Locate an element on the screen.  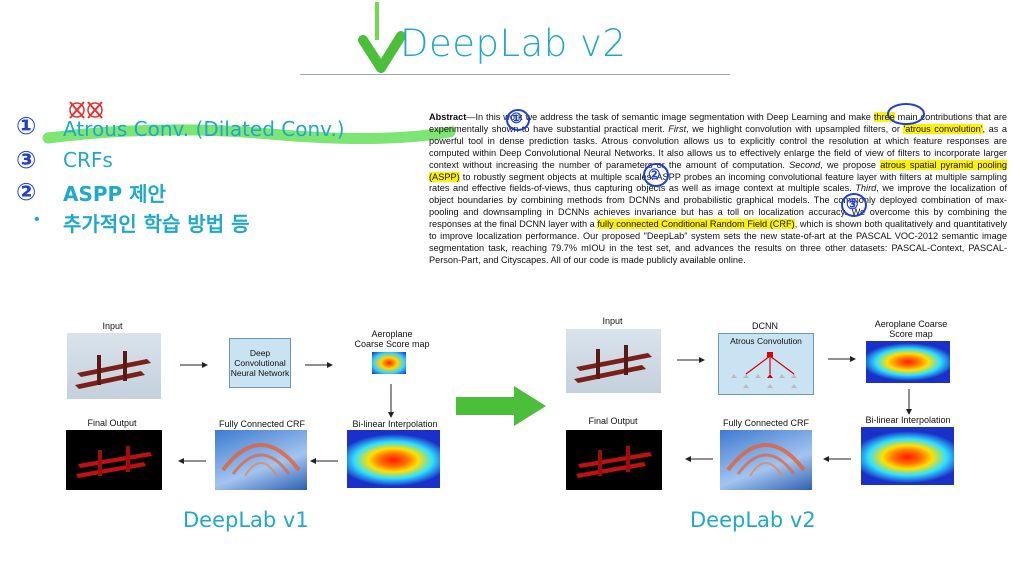
bullet-marker-1: ① is located at coordinates (26, 126).